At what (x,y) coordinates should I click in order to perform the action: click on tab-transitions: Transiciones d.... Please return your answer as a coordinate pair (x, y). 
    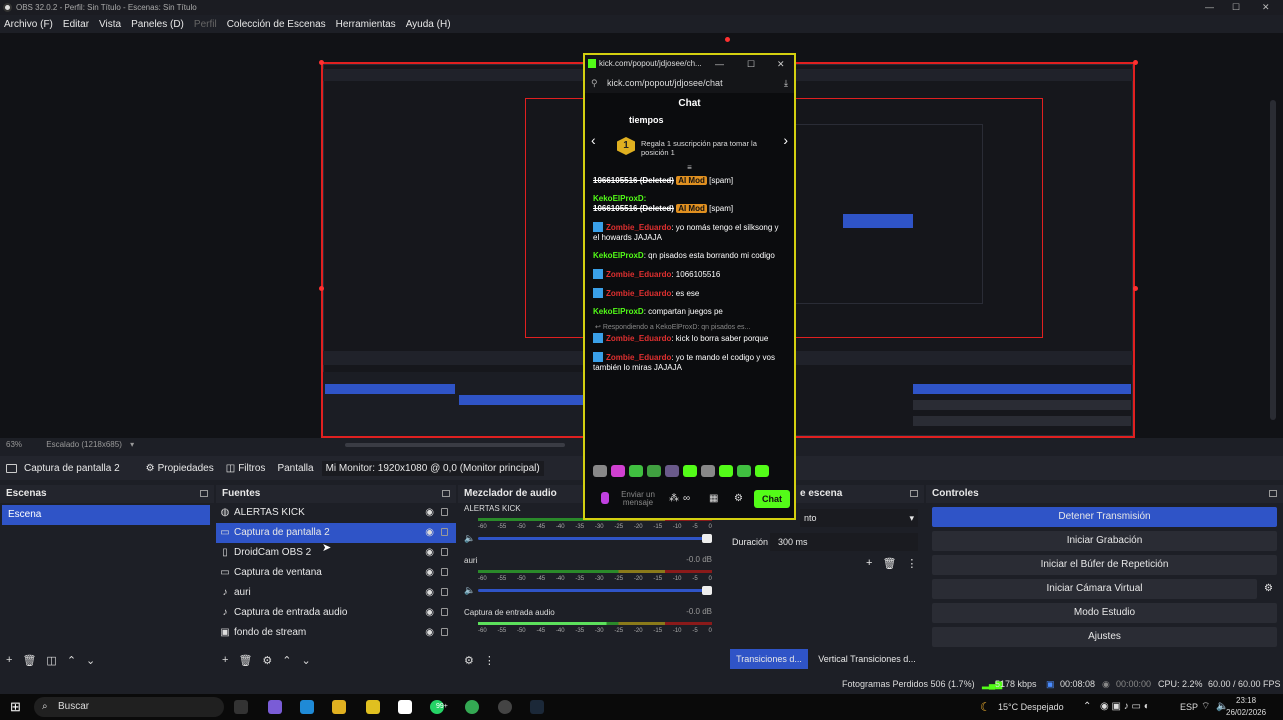
    Looking at the image, I should click on (769, 659).